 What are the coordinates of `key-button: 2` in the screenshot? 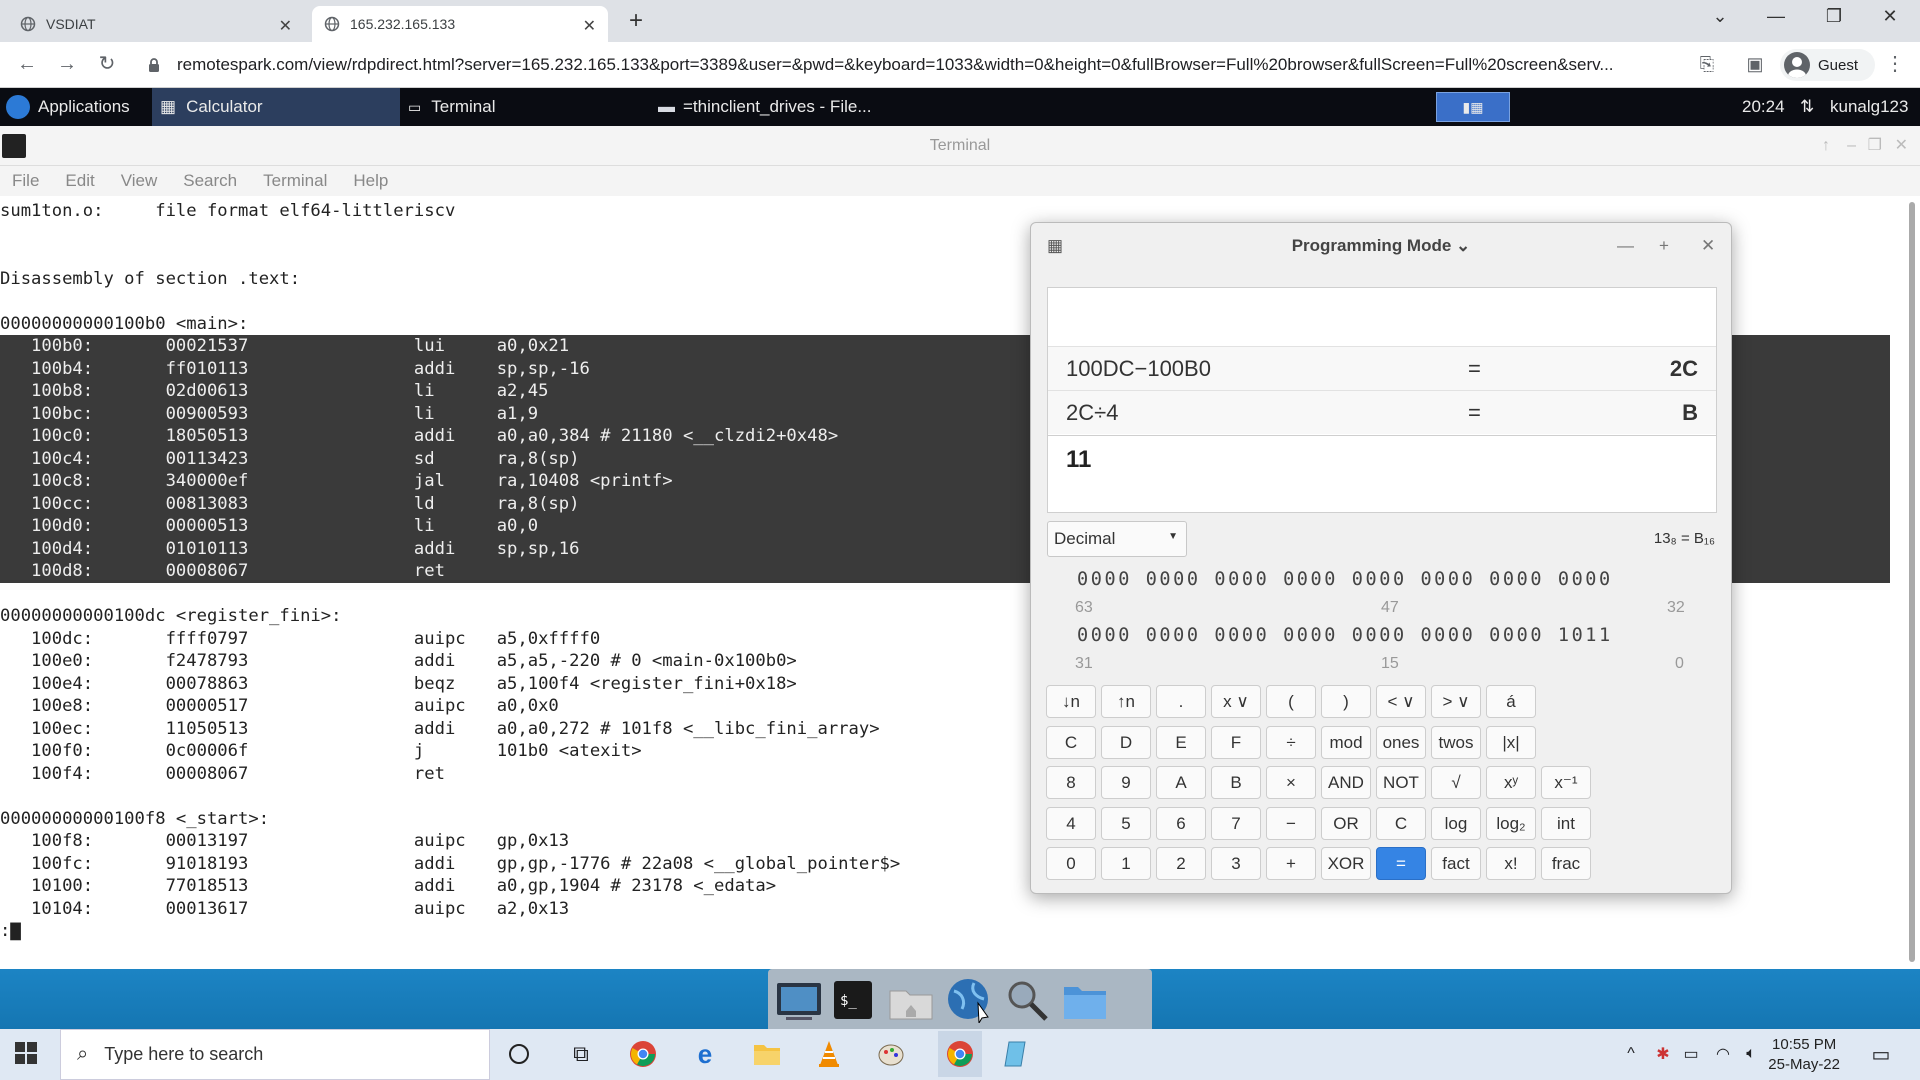 It's located at (1181, 863).